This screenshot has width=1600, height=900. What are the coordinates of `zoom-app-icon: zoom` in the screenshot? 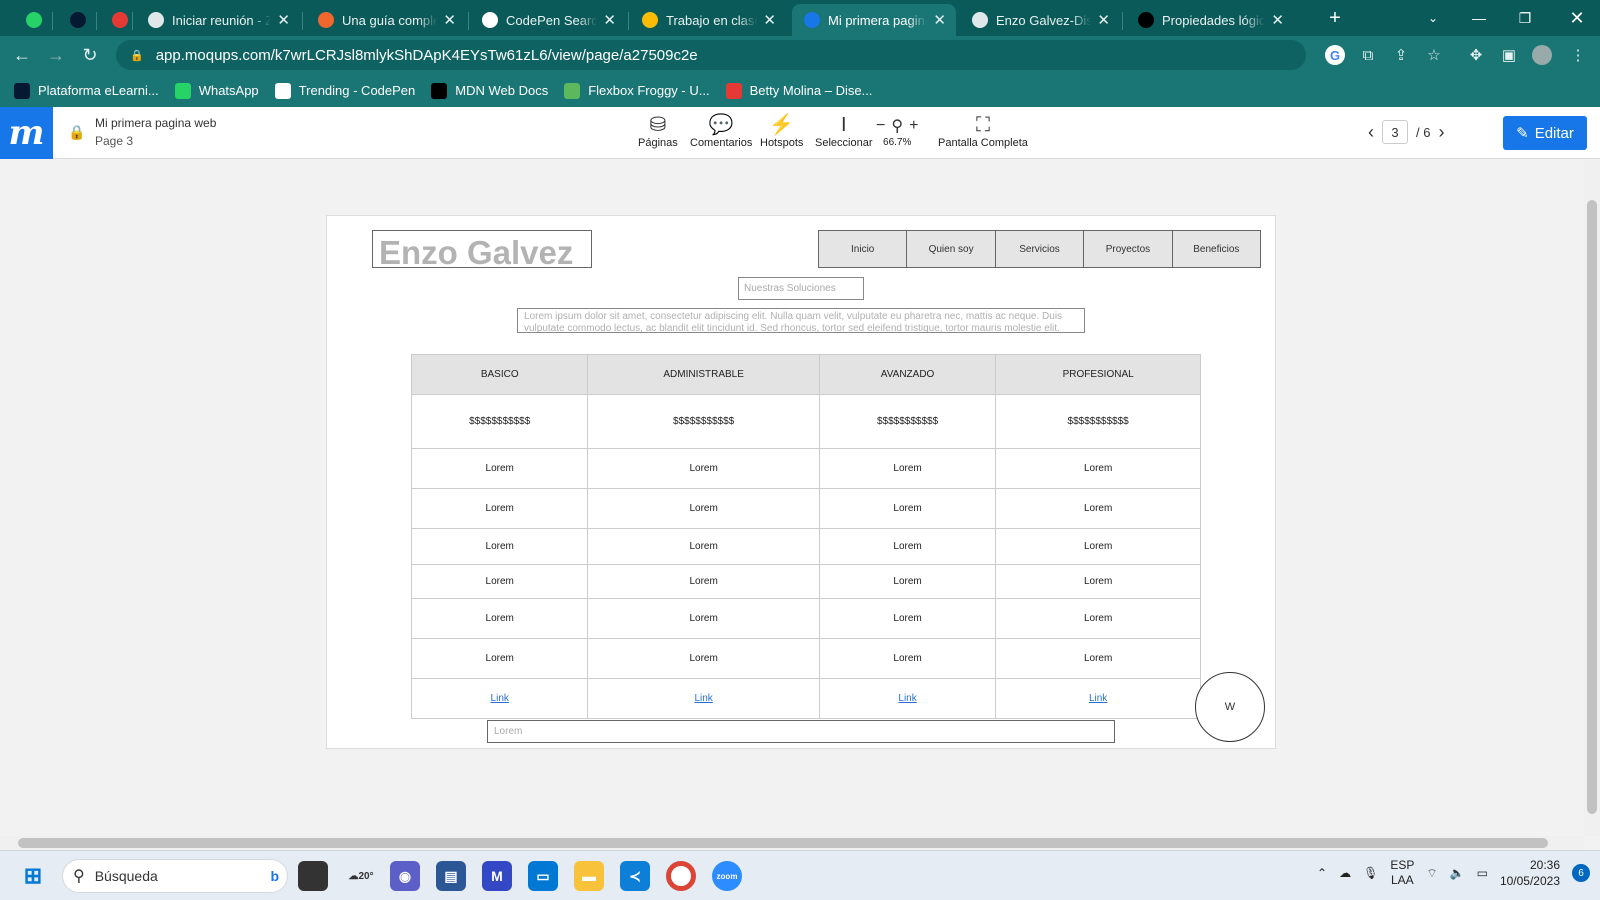 It's located at (727, 876).